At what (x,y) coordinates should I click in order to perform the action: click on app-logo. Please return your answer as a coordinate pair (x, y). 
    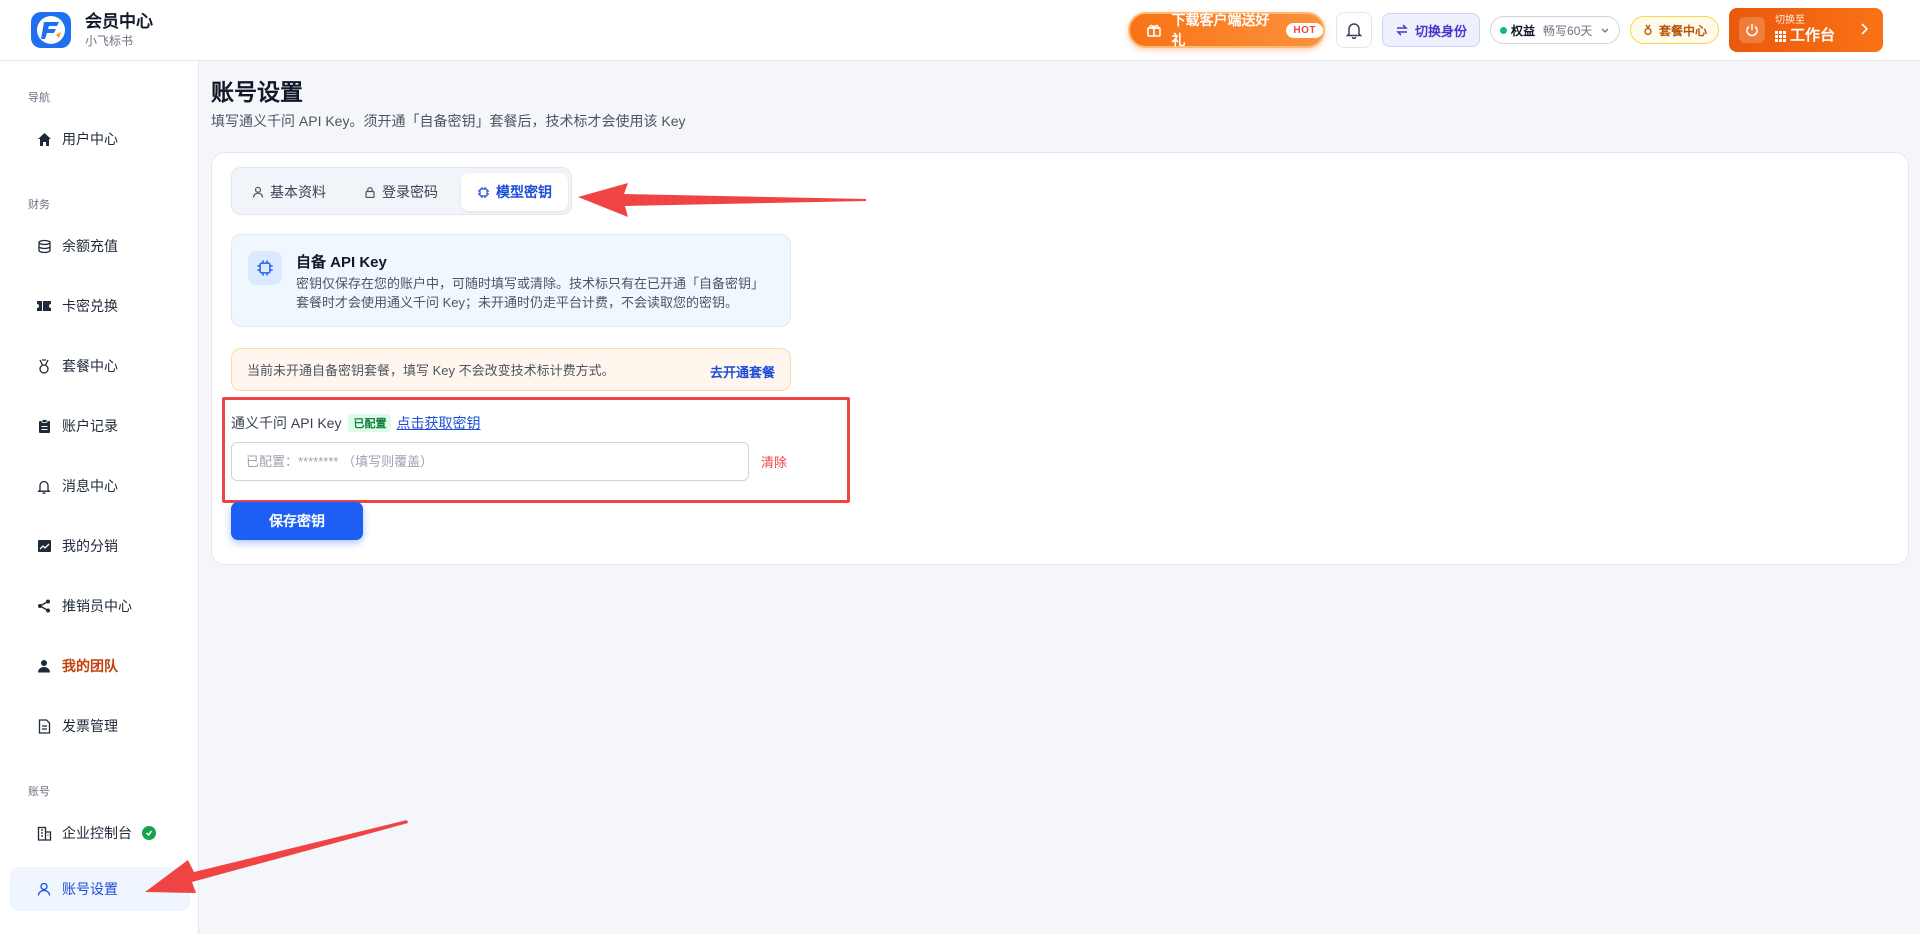
    Looking at the image, I should click on (51, 30).